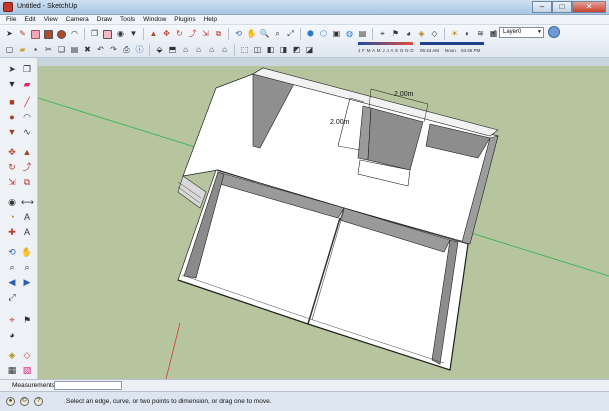 This screenshot has width=609, height=411. Describe the element at coordinates (27, 370) in the screenshot. I see `style-icon: ▧` at that location.